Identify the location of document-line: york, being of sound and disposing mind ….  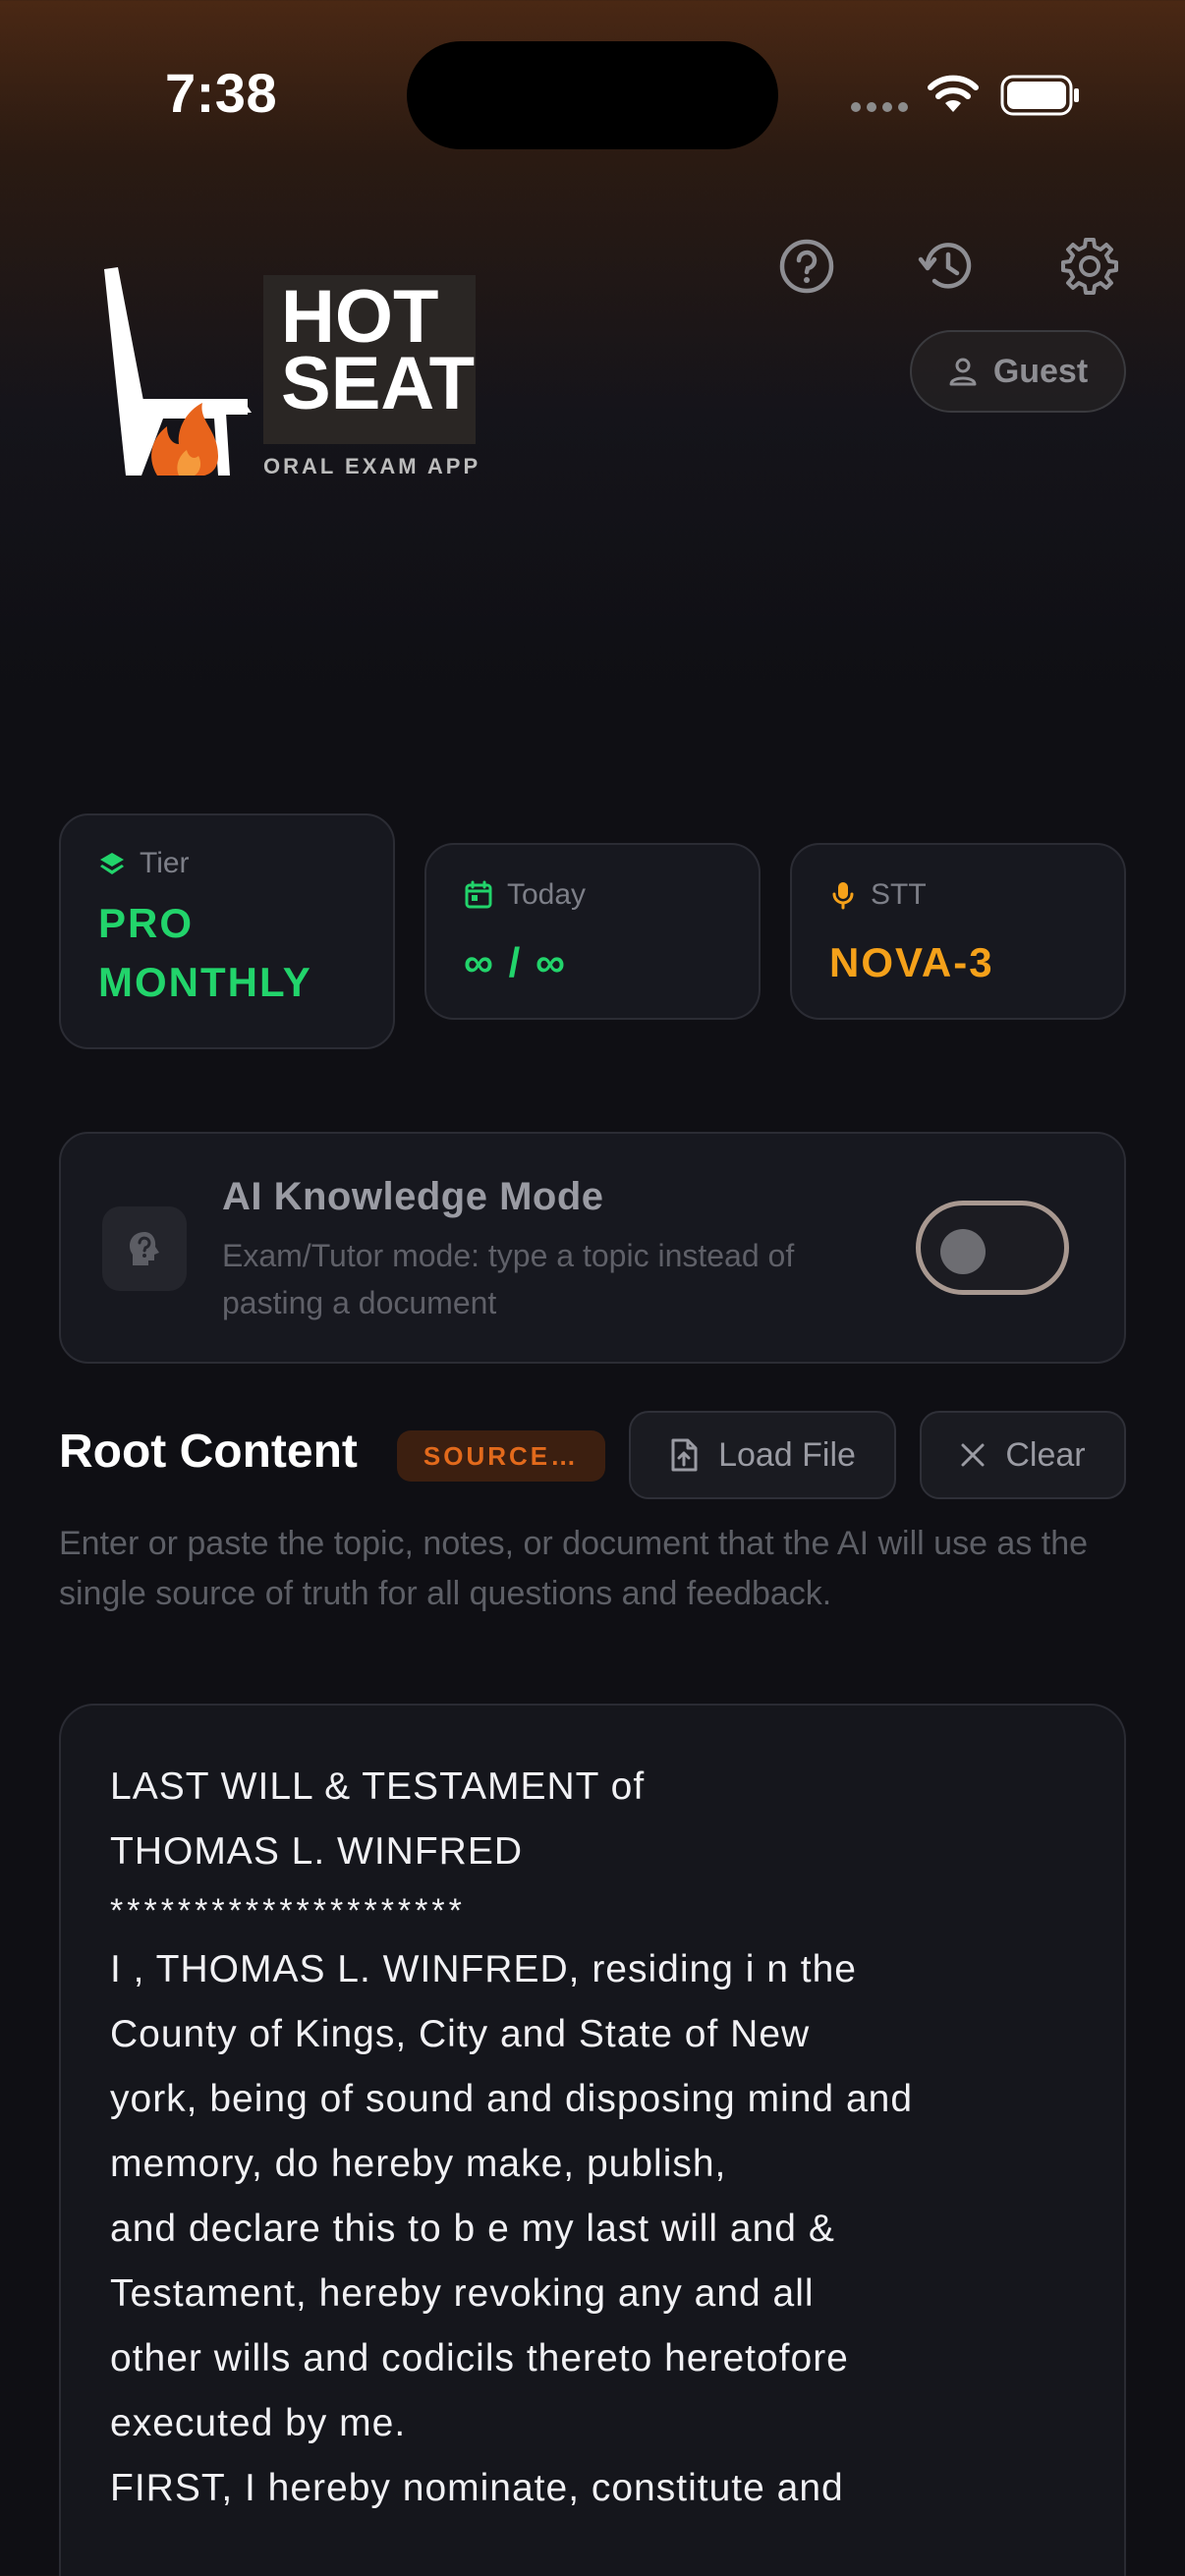
(512, 2099).